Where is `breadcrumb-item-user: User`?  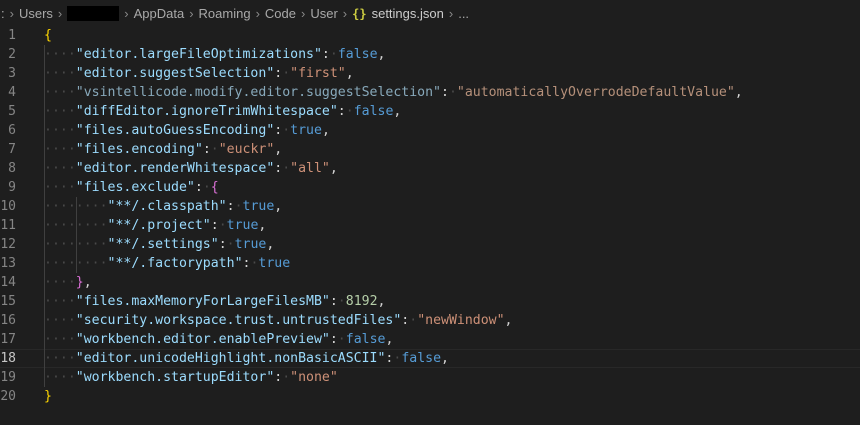 breadcrumb-item-user: User is located at coordinates (323, 13).